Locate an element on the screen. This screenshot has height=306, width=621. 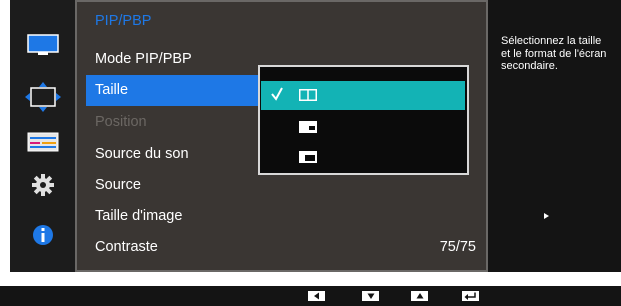
menu-item-value: 75/75 is located at coordinates (457, 247).